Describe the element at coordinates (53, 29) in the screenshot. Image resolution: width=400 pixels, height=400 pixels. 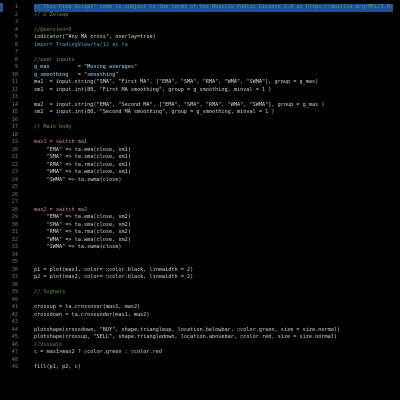
I see `code-text: //@version=5` at that location.